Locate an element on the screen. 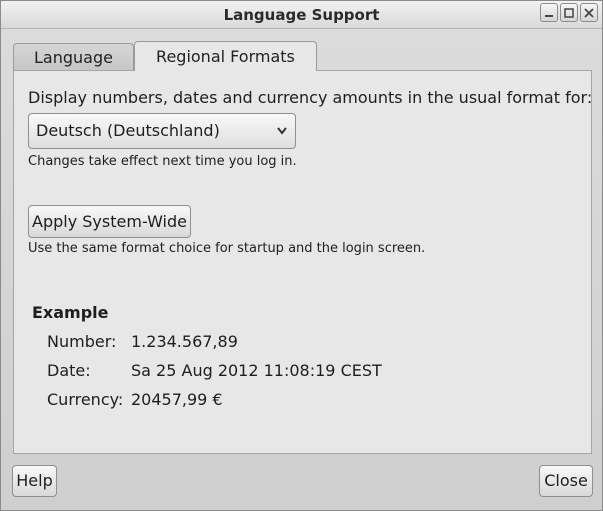 This screenshot has width=603, height=511. maximize-button is located at coordinates (569, 12).